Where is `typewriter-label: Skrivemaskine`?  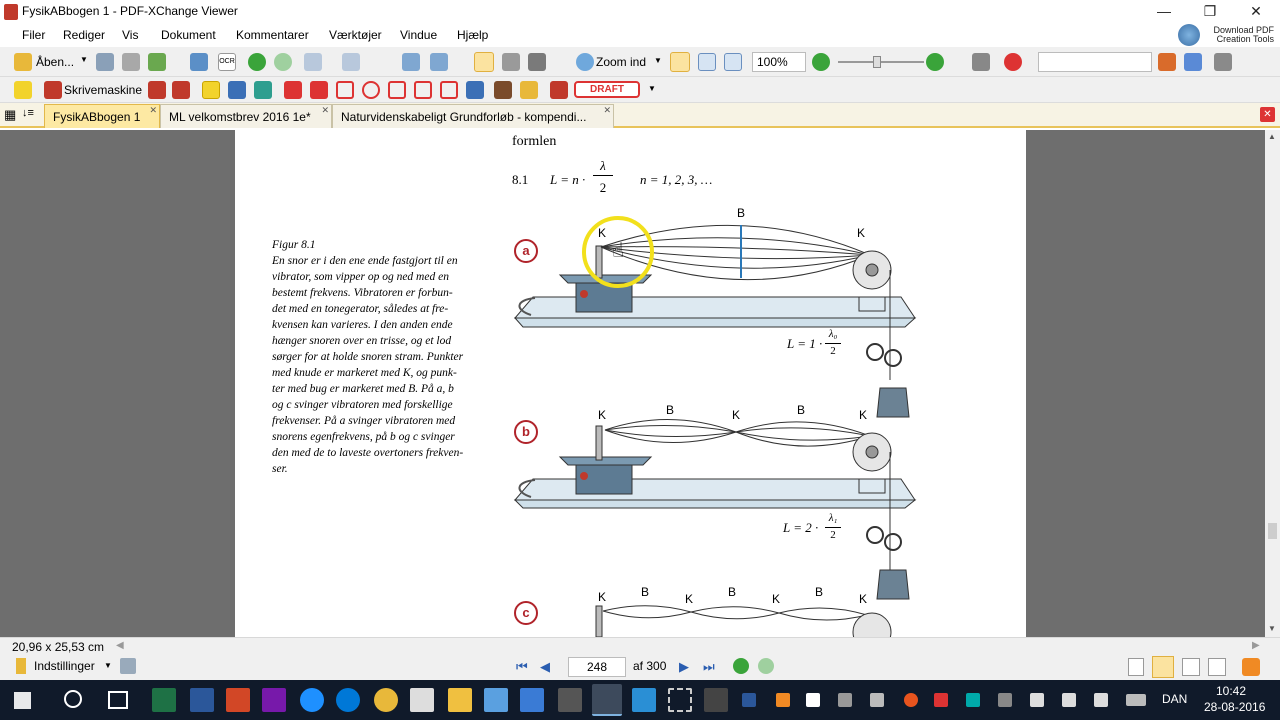
typewriter-label: Skrivemaskine is located at coordinates (103, 90).